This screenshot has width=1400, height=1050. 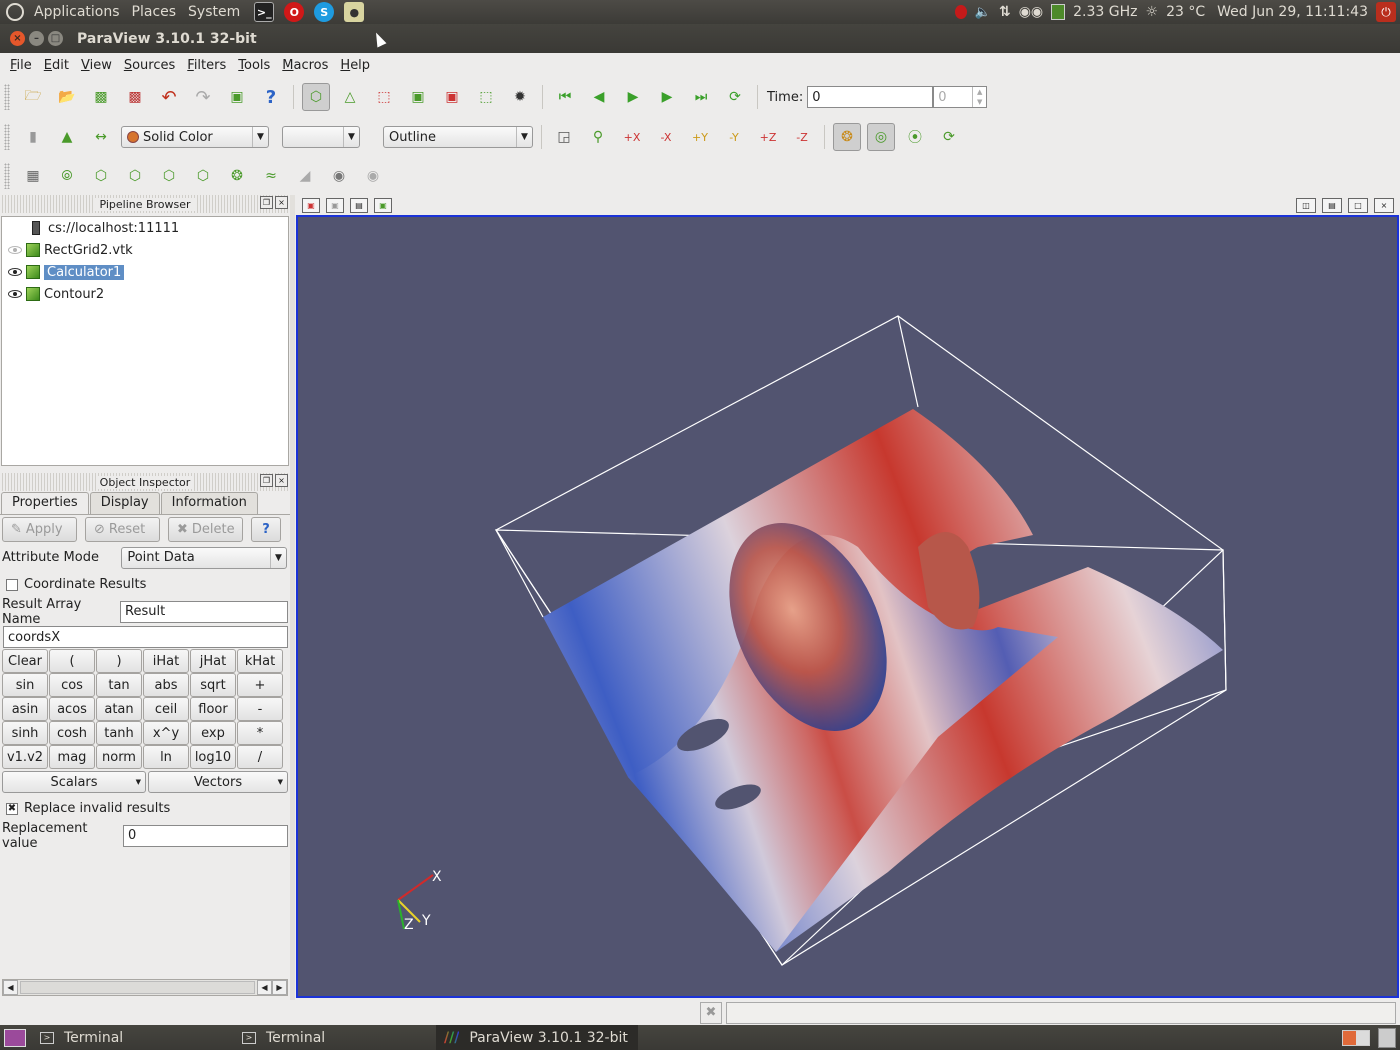 I want to click on calc-key: sinh, so click(x=25, y=733).